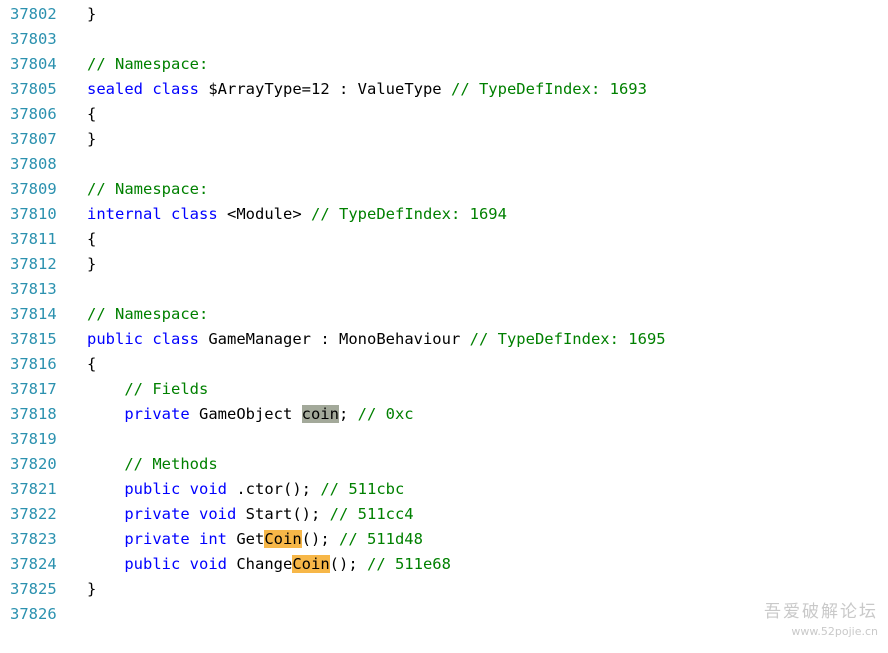 Image resolution: width=888 pixels, height=653 pixels. What do you see at coordinates (444, 414) in the screenshot?
I see `code-line: 37818 private GameObject coin; // 0xc` at bounding box center [444, 414].